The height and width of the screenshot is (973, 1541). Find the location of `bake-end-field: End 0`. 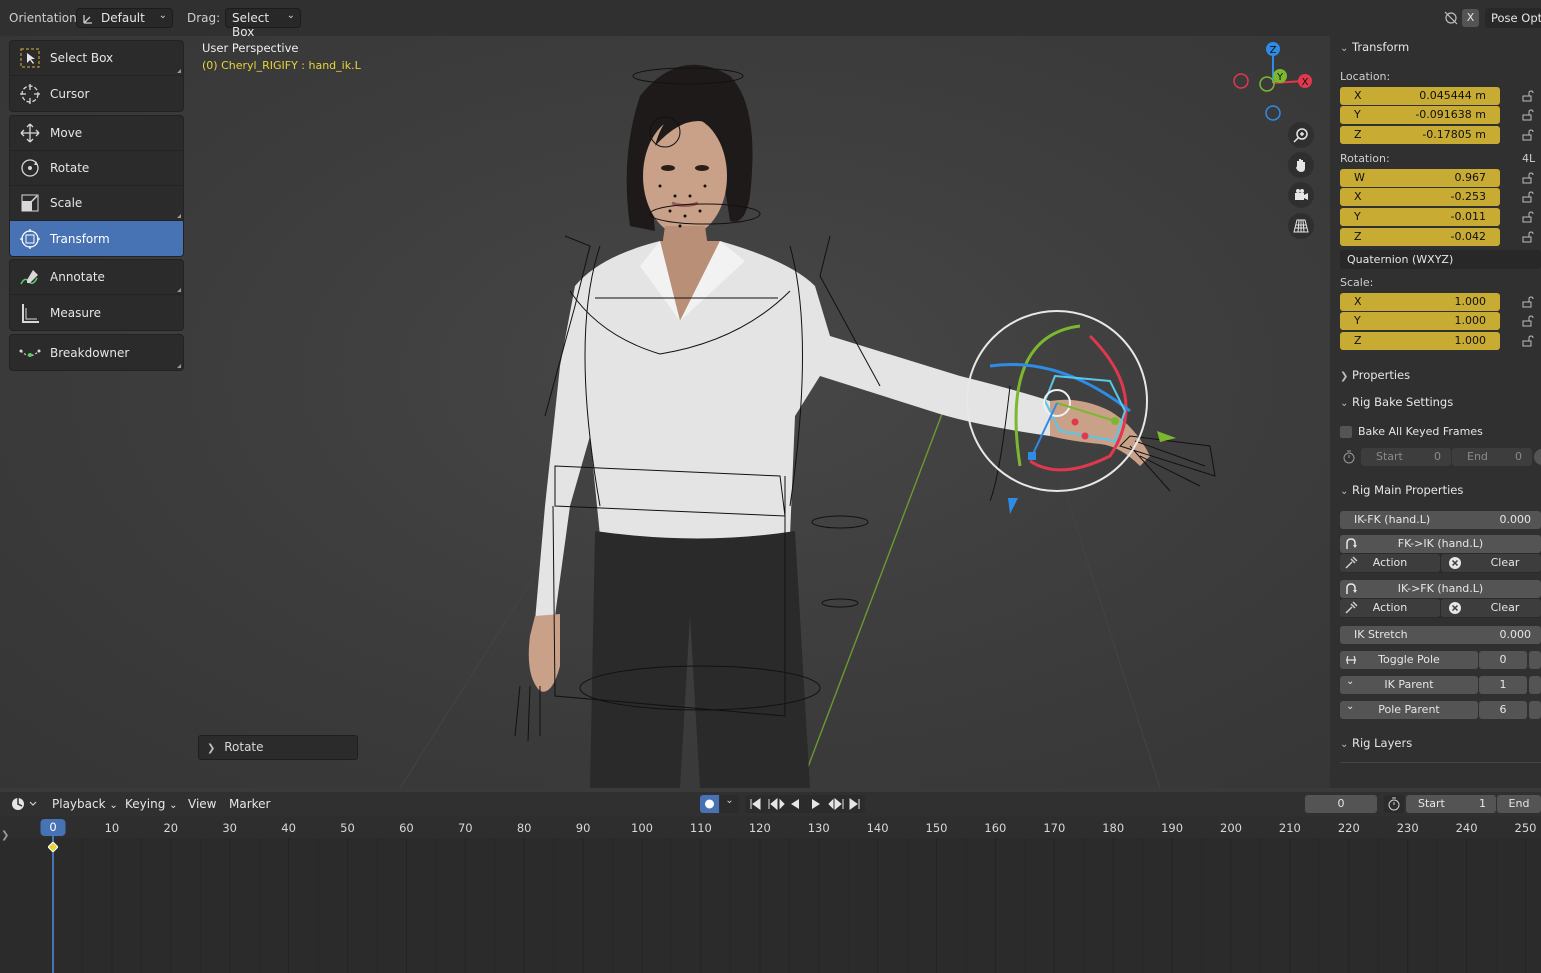

bake-end-field: End 0 is located at coordinates (1492, 457).